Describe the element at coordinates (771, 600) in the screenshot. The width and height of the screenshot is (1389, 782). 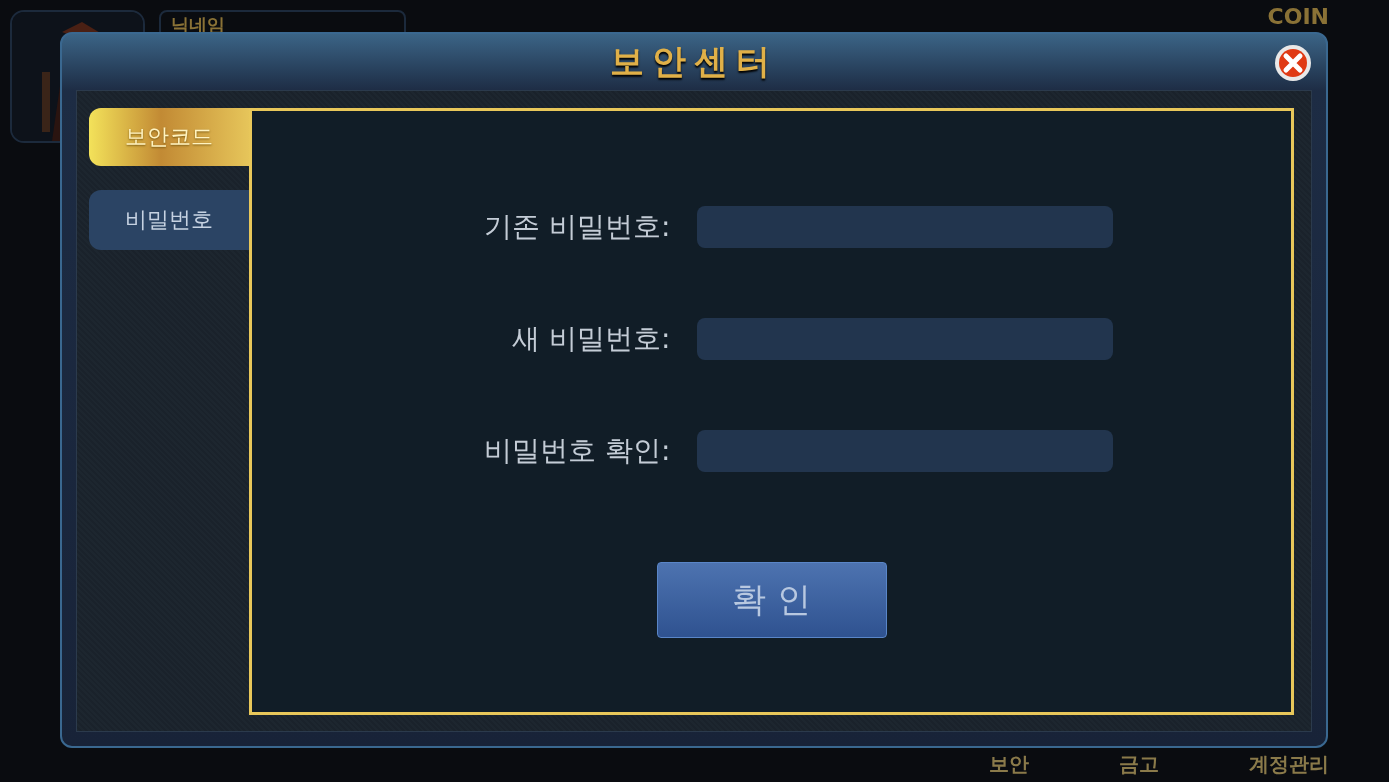
I see `confirm-button: 확 인` at that location.